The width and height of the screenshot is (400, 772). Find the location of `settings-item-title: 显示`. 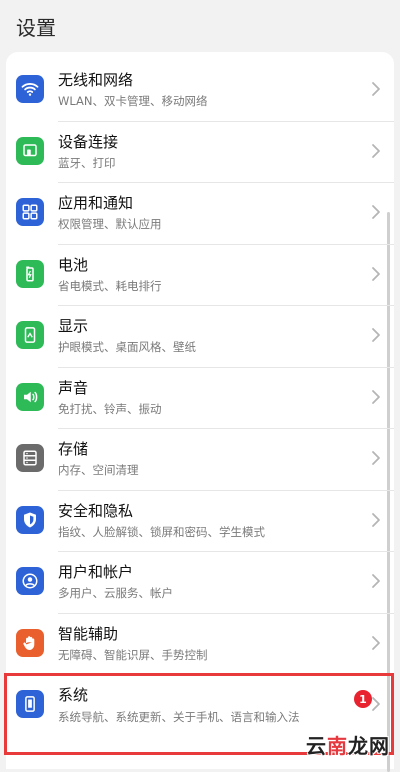

settings-item-title: 显示 is located at coordinates (73, 326).